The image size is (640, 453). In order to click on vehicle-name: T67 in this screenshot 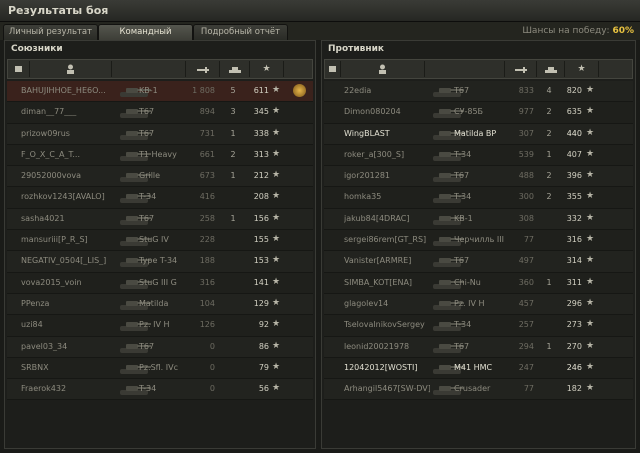, I will do `click(462, 346)`.